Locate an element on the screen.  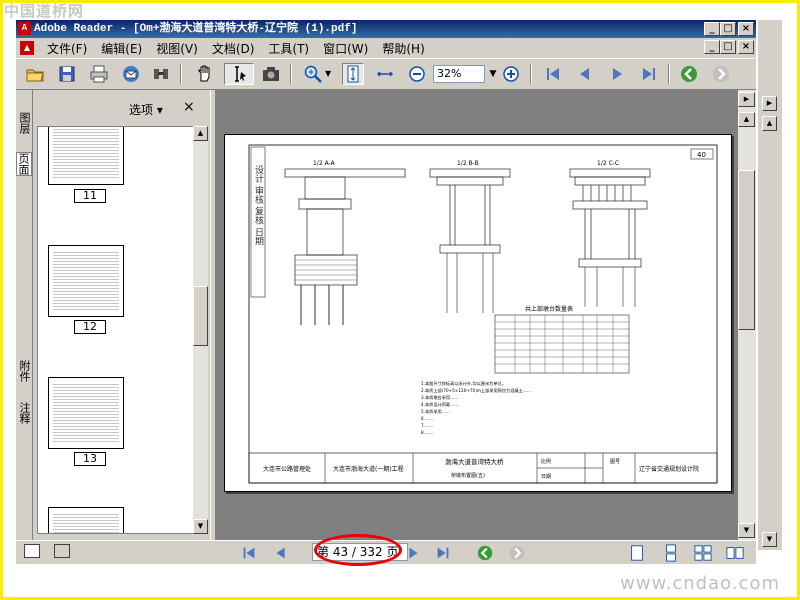
menu-help: 帮助(H) is located at coordinates (403, 48).